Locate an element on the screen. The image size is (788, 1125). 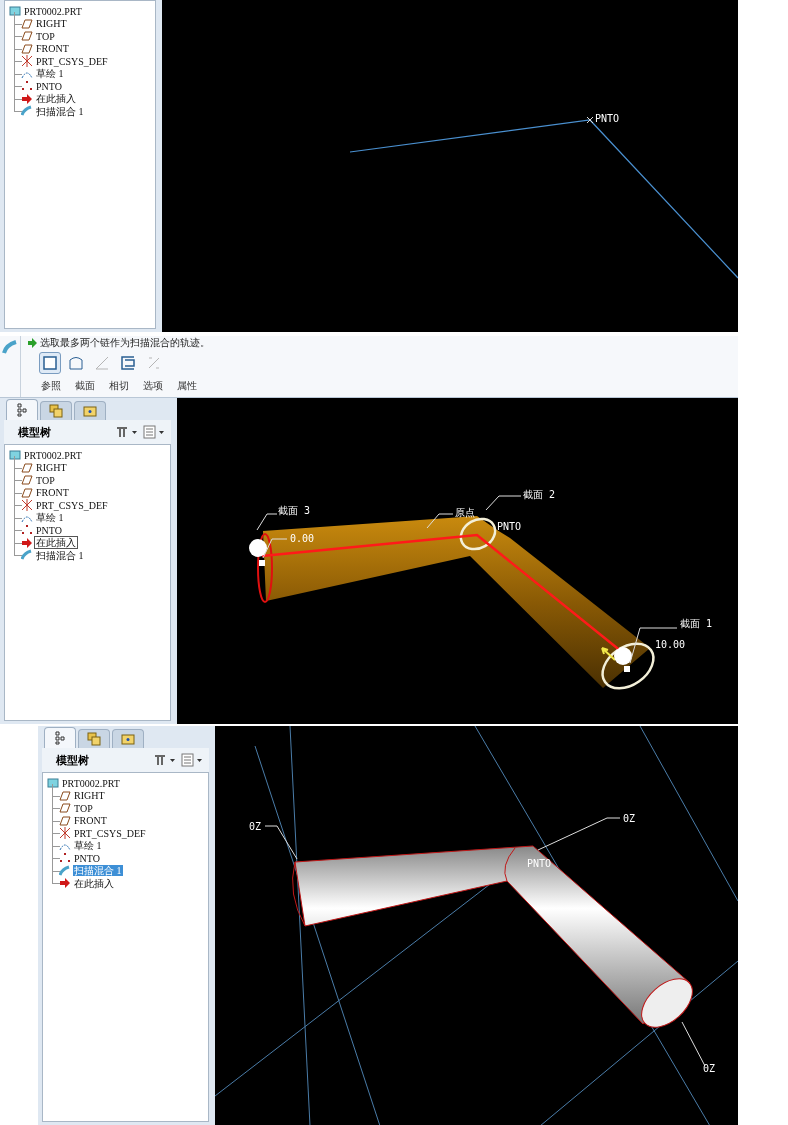
annotation-label: 原点 is located at coordinates (465, 512).